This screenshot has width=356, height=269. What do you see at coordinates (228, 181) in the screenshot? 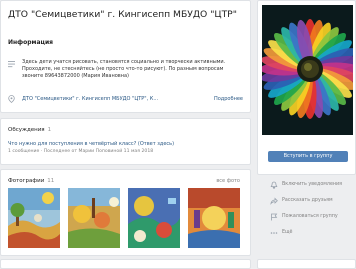
I see `all-photos-link: все фото` at bounding box center [228, 181].